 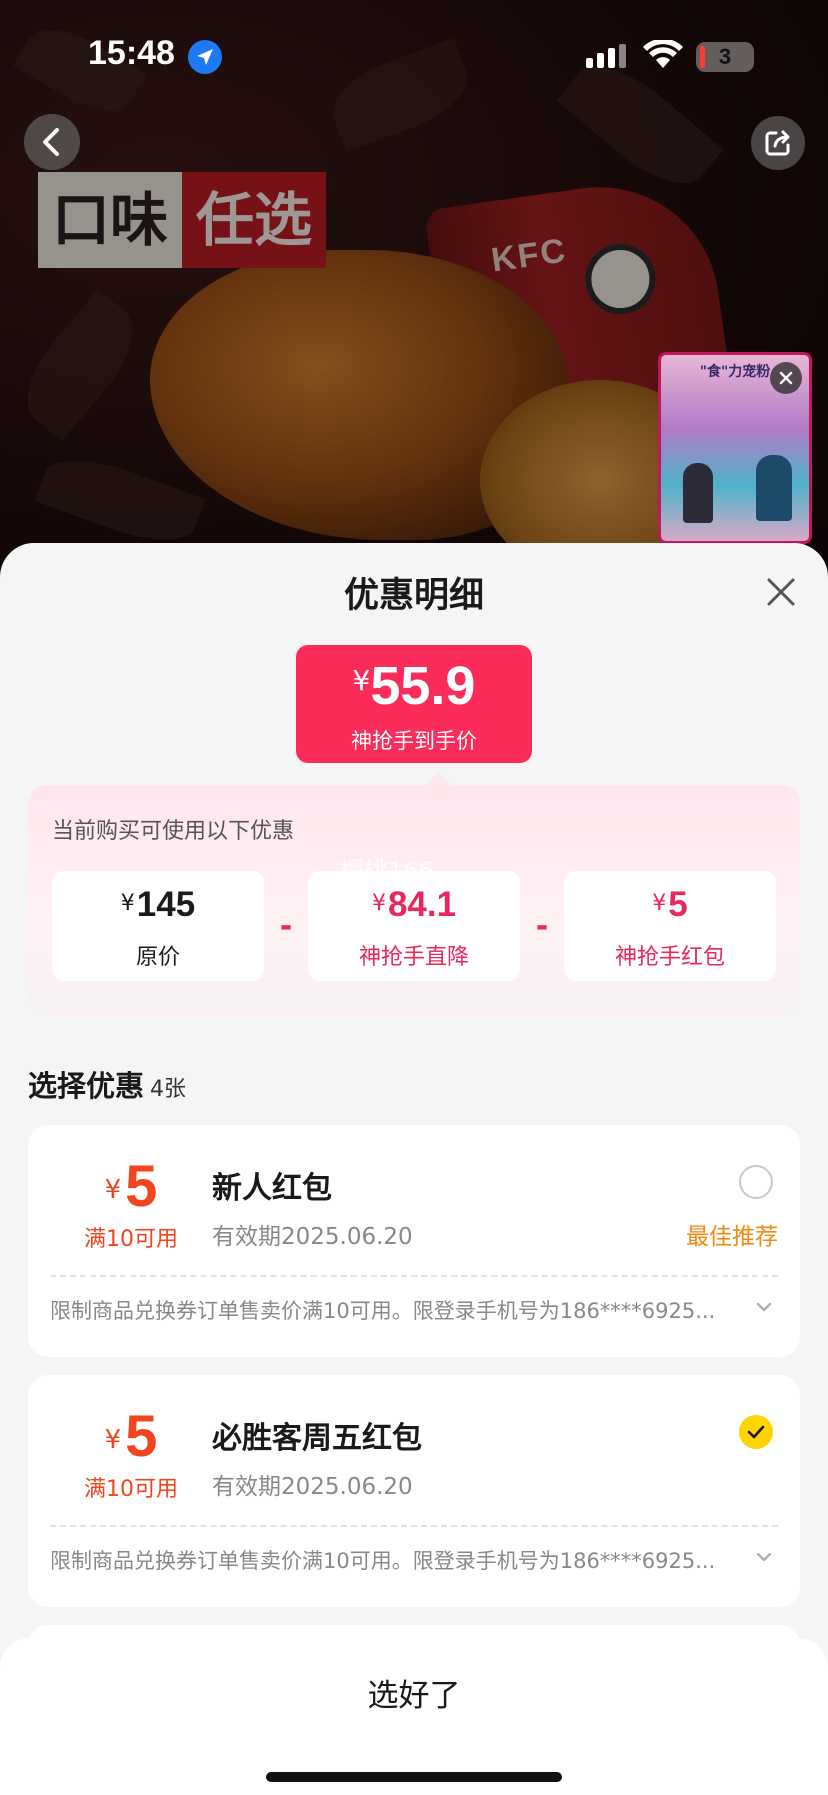 I want to click on red-packet-card: ¥5 神抢手红包, so click(x=670, y=926).